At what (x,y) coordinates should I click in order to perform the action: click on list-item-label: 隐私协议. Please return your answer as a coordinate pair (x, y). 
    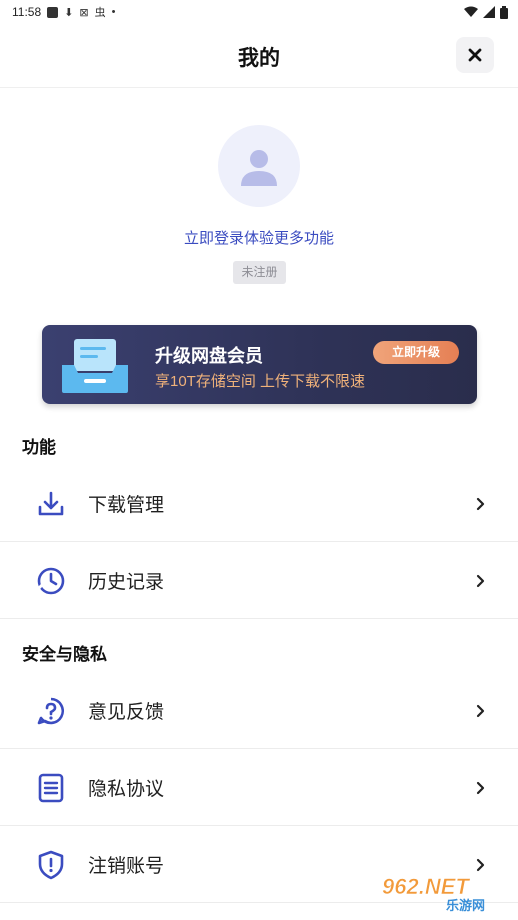
    Looking at the image, I should click on (126, 789).